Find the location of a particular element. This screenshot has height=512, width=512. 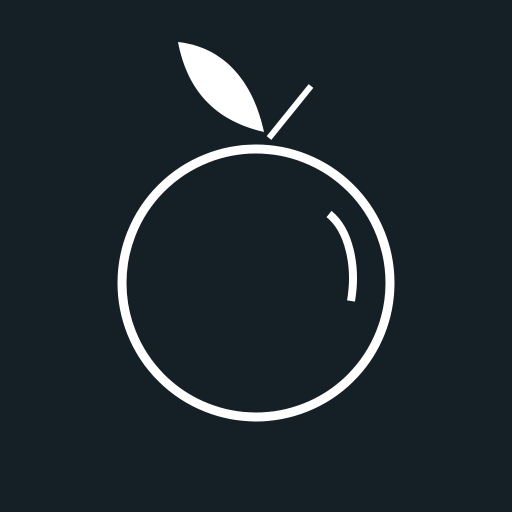

stem-icon is located at coordinates (290, 112).